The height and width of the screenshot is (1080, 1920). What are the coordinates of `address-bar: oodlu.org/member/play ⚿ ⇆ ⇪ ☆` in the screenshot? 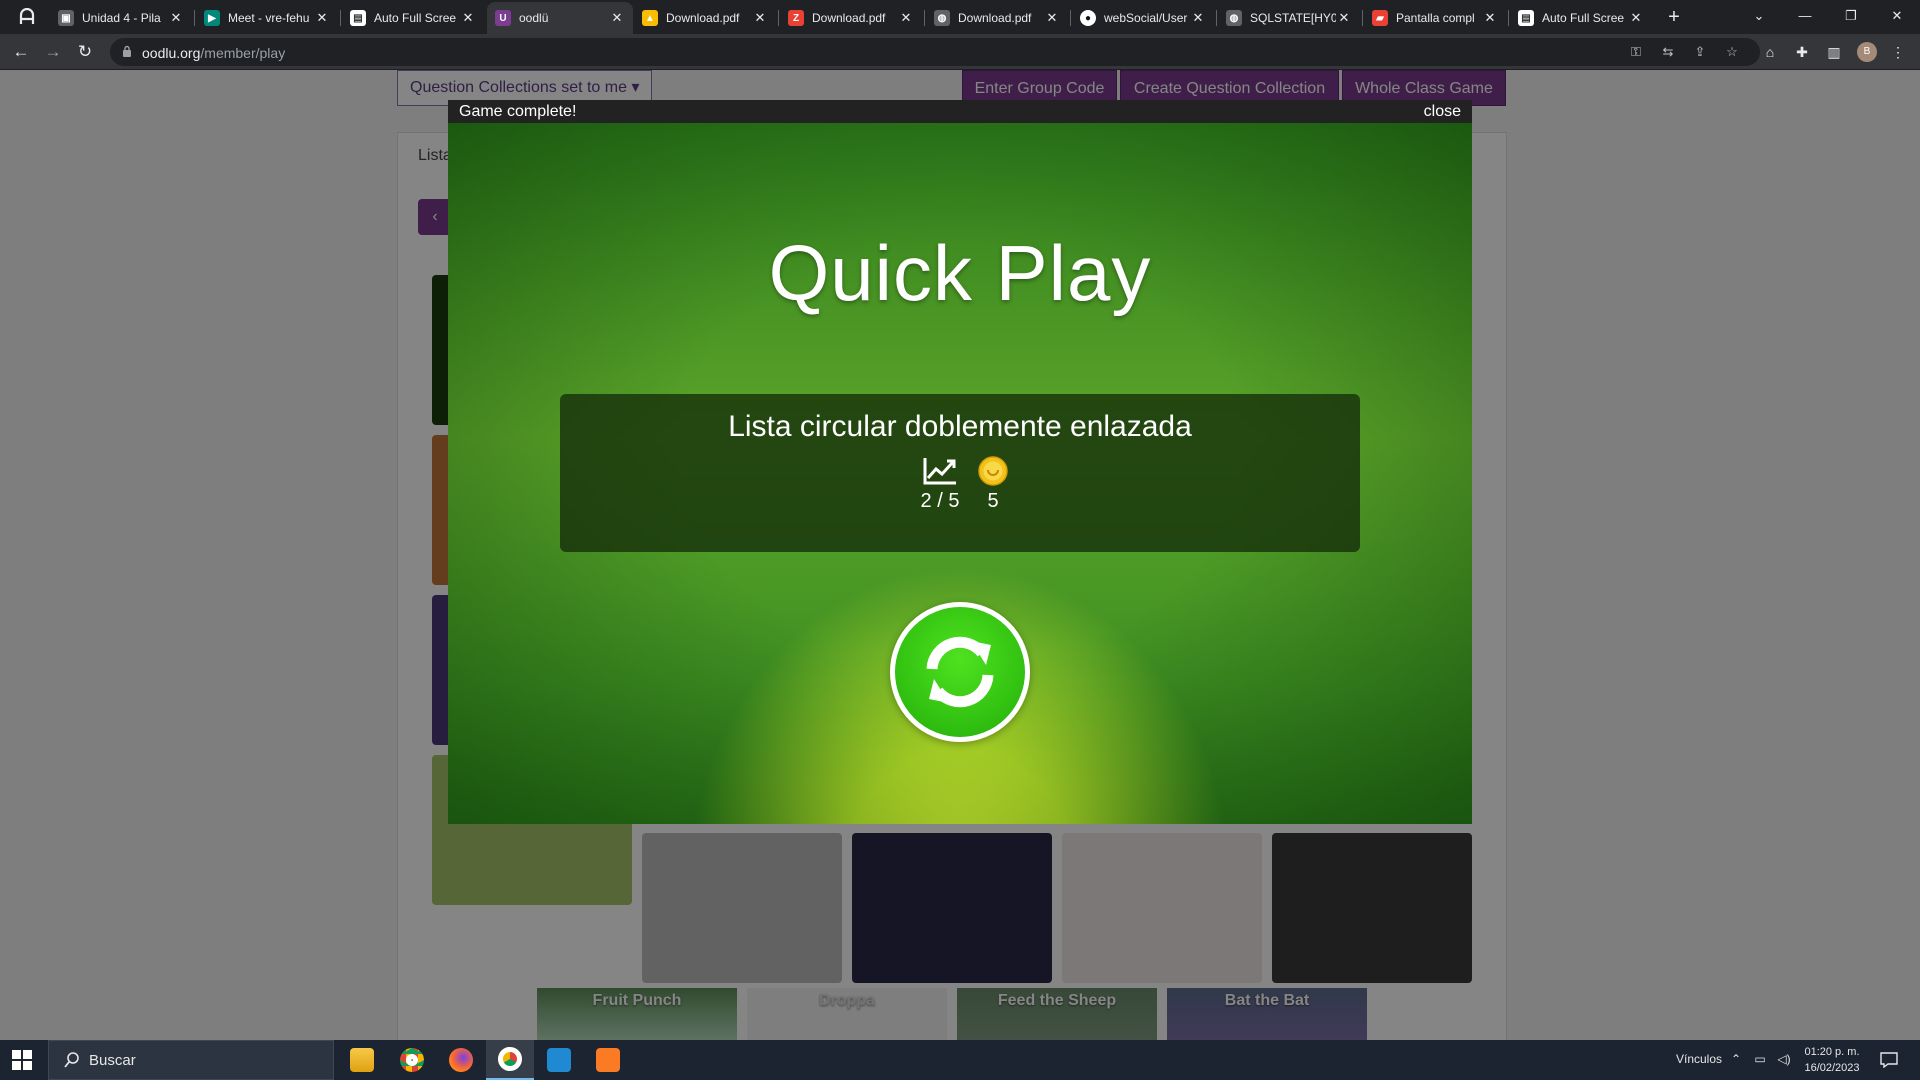 It's located at (935, 52).